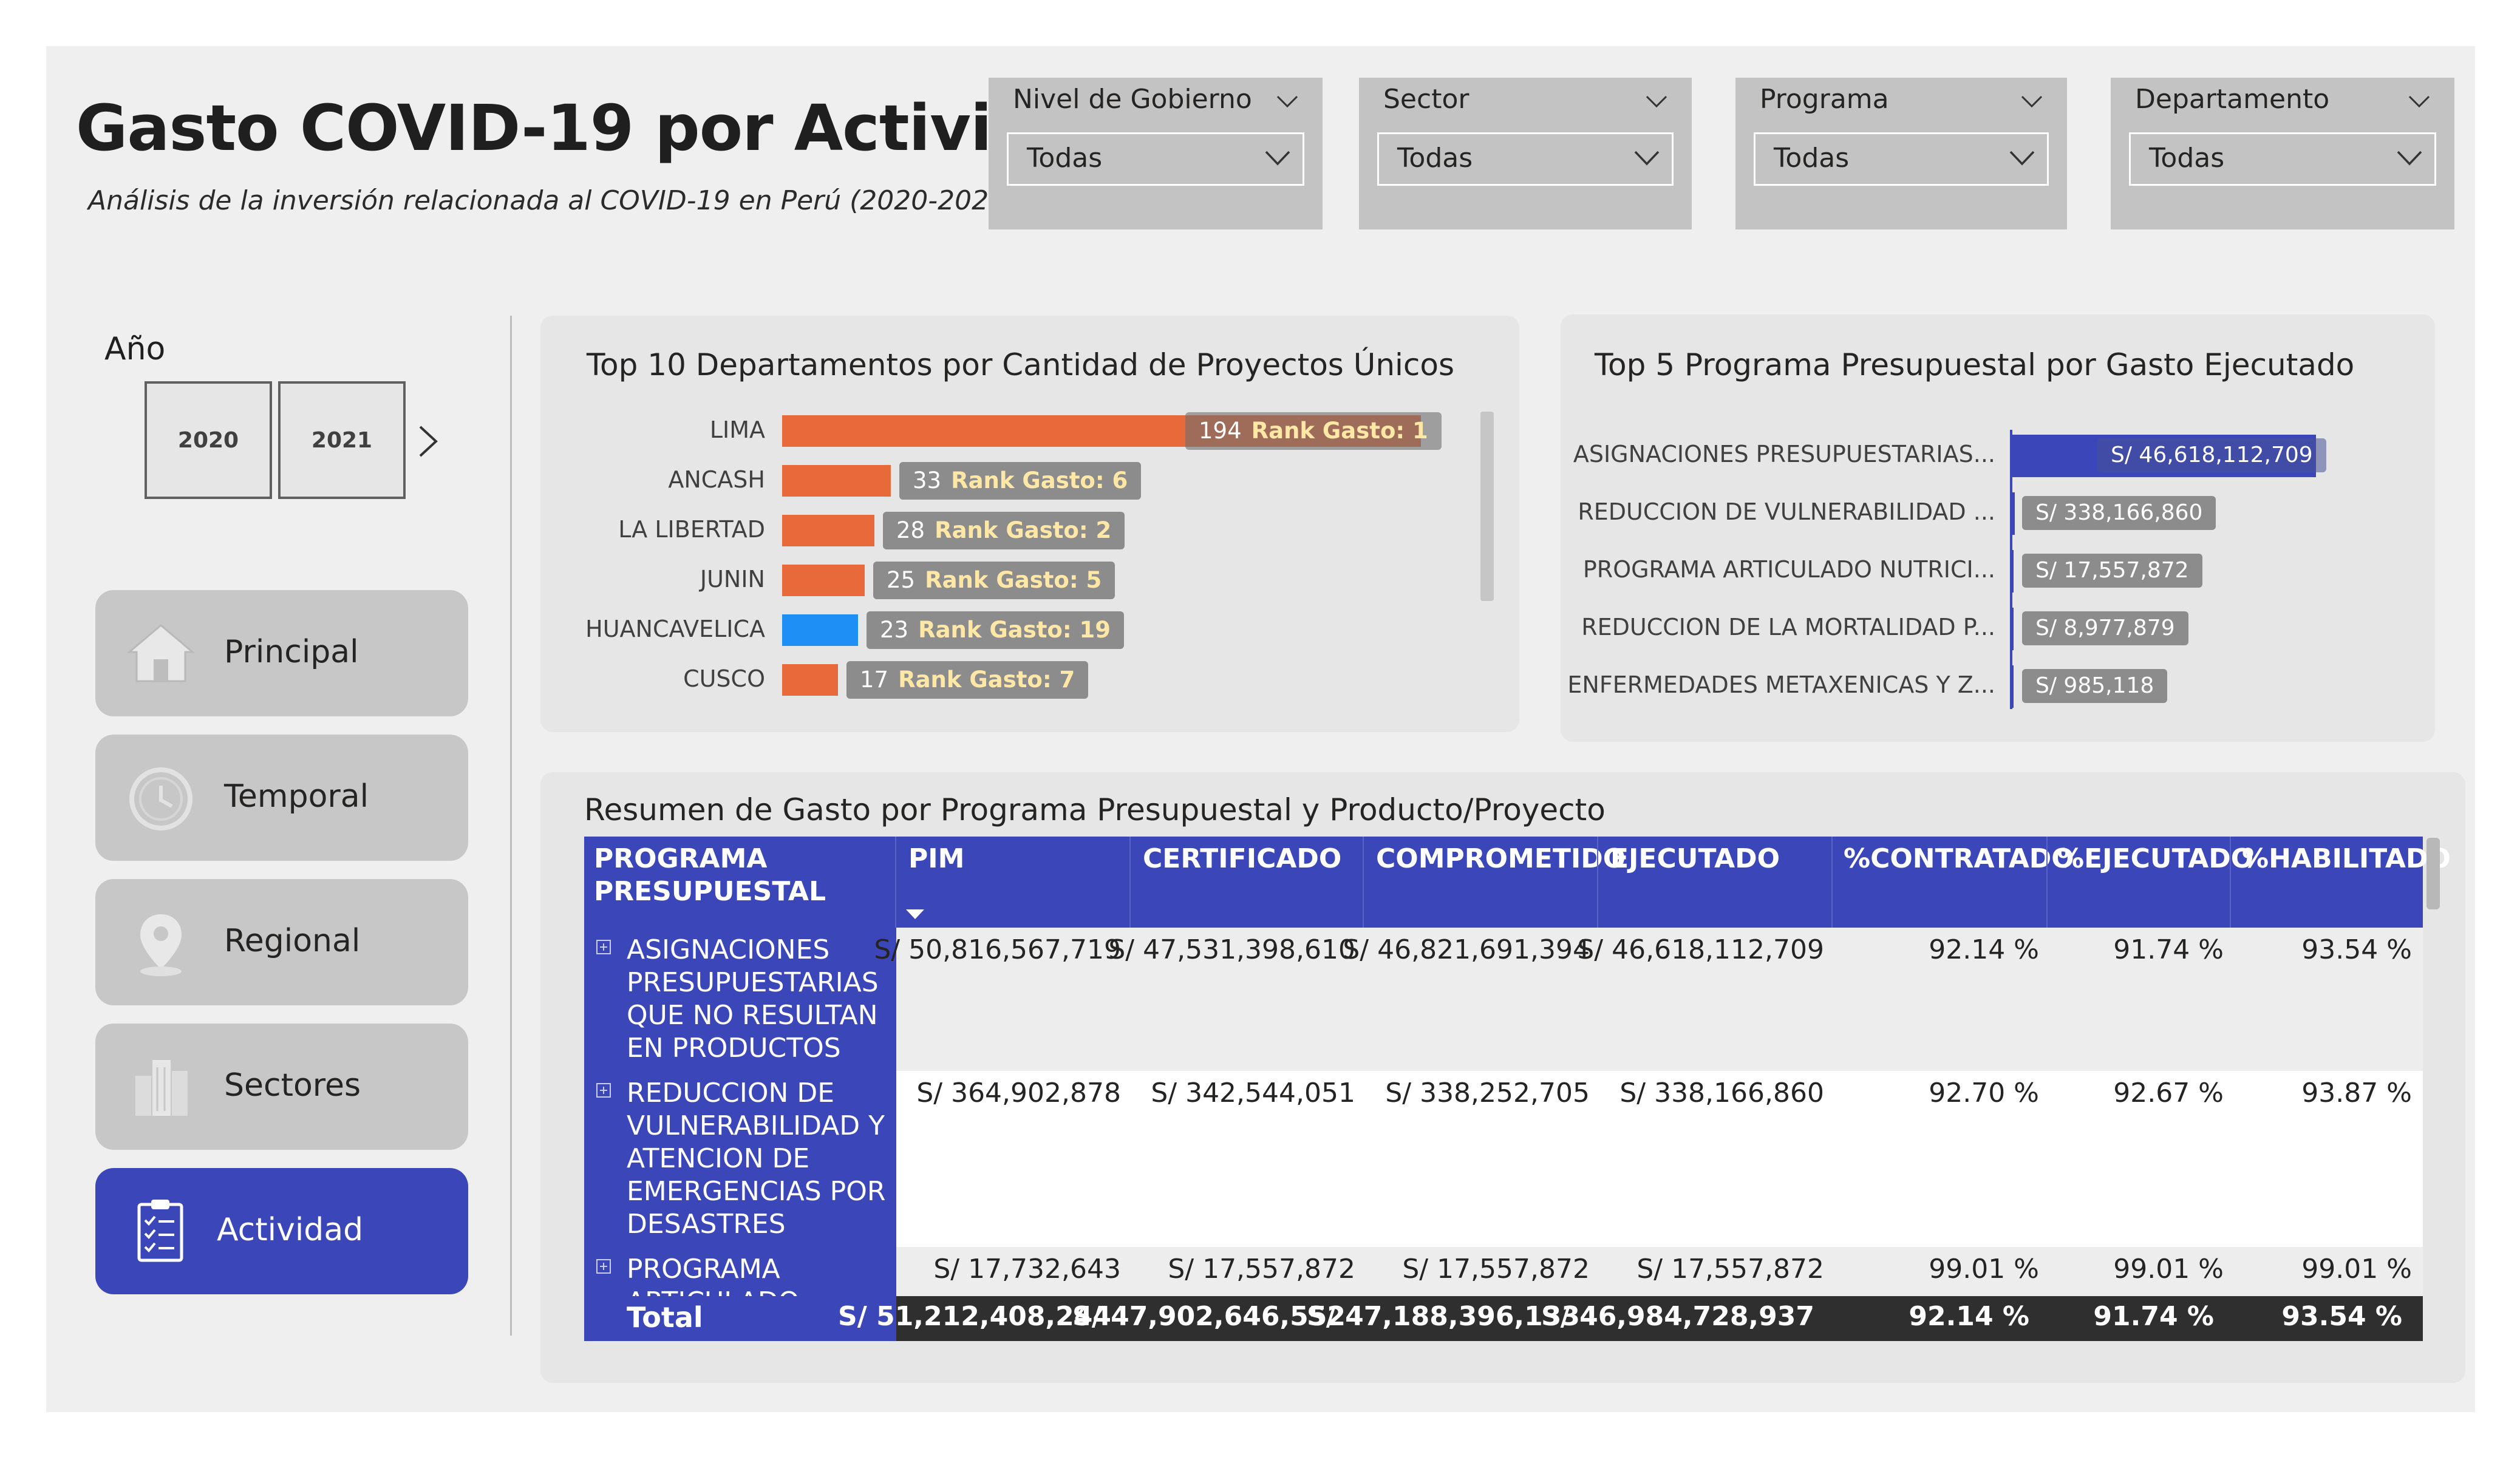  Describe the element at coordinates (208, 440) in the screenshot. I see `year-tile-2020: 2020` at that location.